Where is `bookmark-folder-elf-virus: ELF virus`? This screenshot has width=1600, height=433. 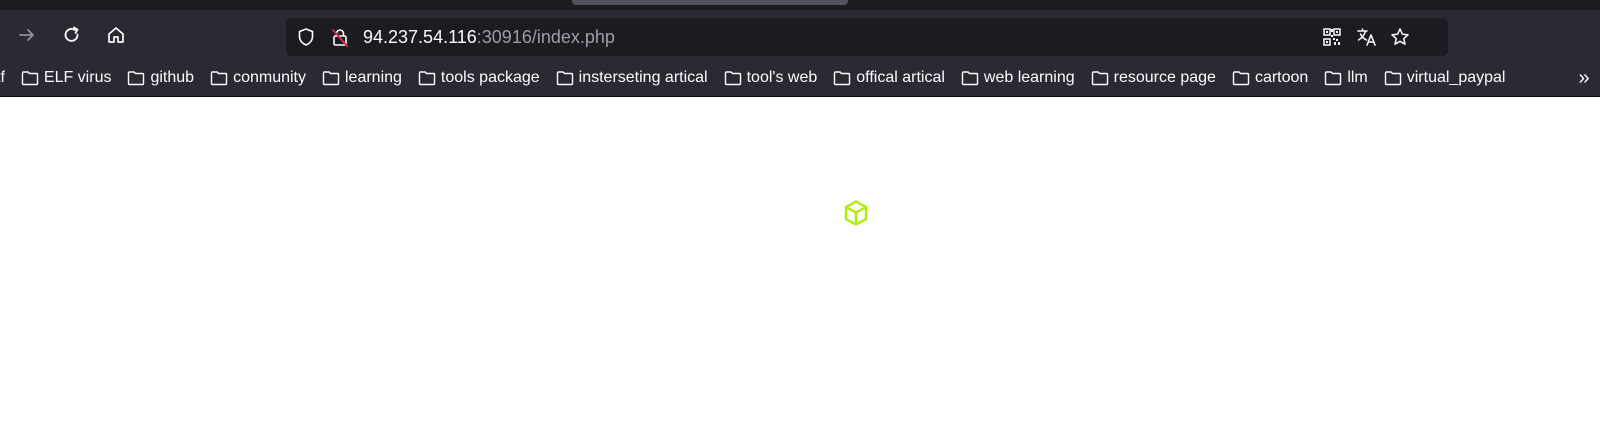 bookmark-folder-elf-virus: ELF virus is located at coordinates (66, 78).